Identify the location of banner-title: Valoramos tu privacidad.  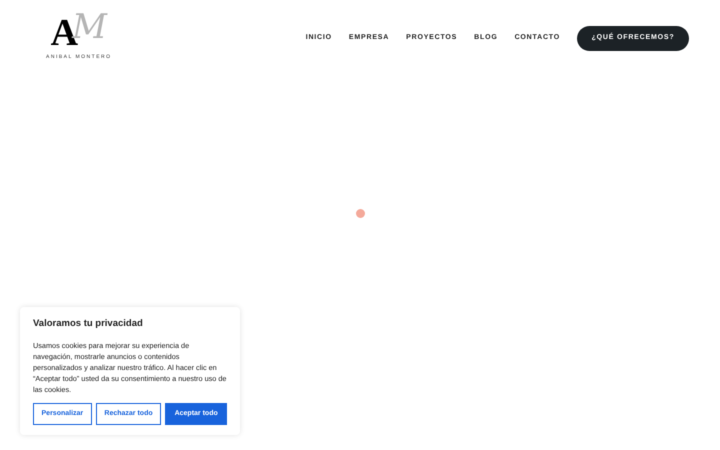
(88, 324).